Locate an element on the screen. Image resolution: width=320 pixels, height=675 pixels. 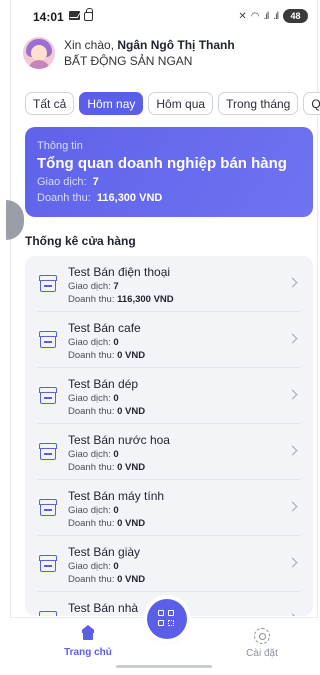
store-revenue: Doanh thu: 116,300 VND is located at coordinates (121, 300).